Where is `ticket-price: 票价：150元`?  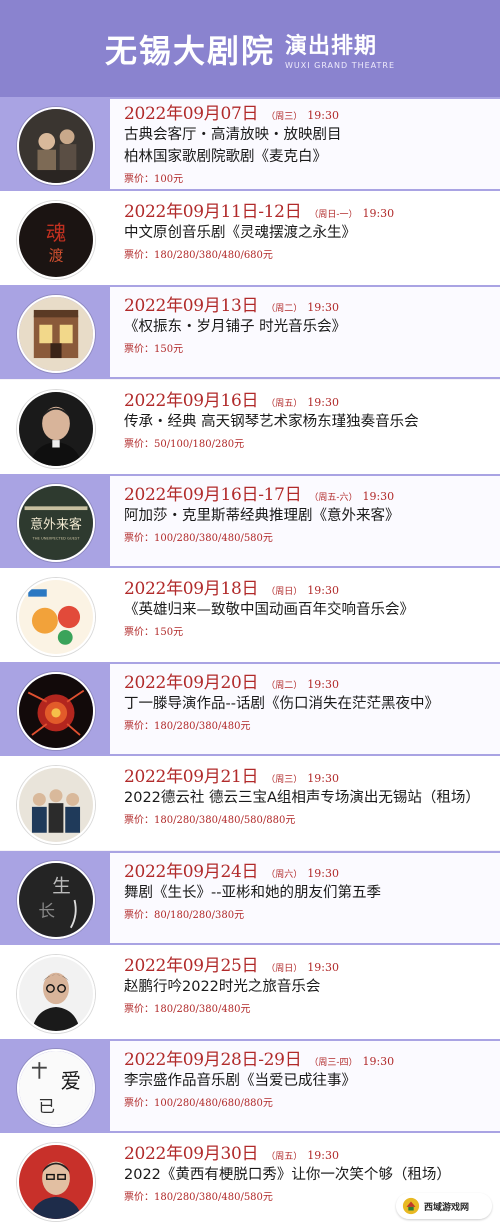 ticket-price: 票价：150元 is located at coordinates (154, 632).